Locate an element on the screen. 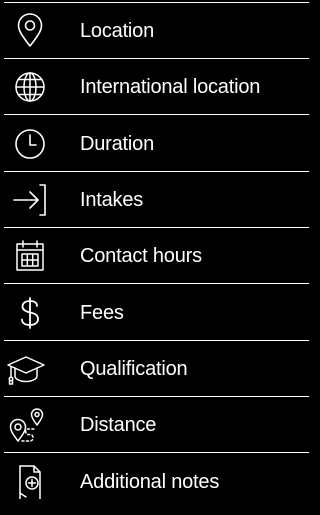 The height and width of the screenshot is (515, 320). list-item-qualification: Qualification is located at coordinates (156, 369).